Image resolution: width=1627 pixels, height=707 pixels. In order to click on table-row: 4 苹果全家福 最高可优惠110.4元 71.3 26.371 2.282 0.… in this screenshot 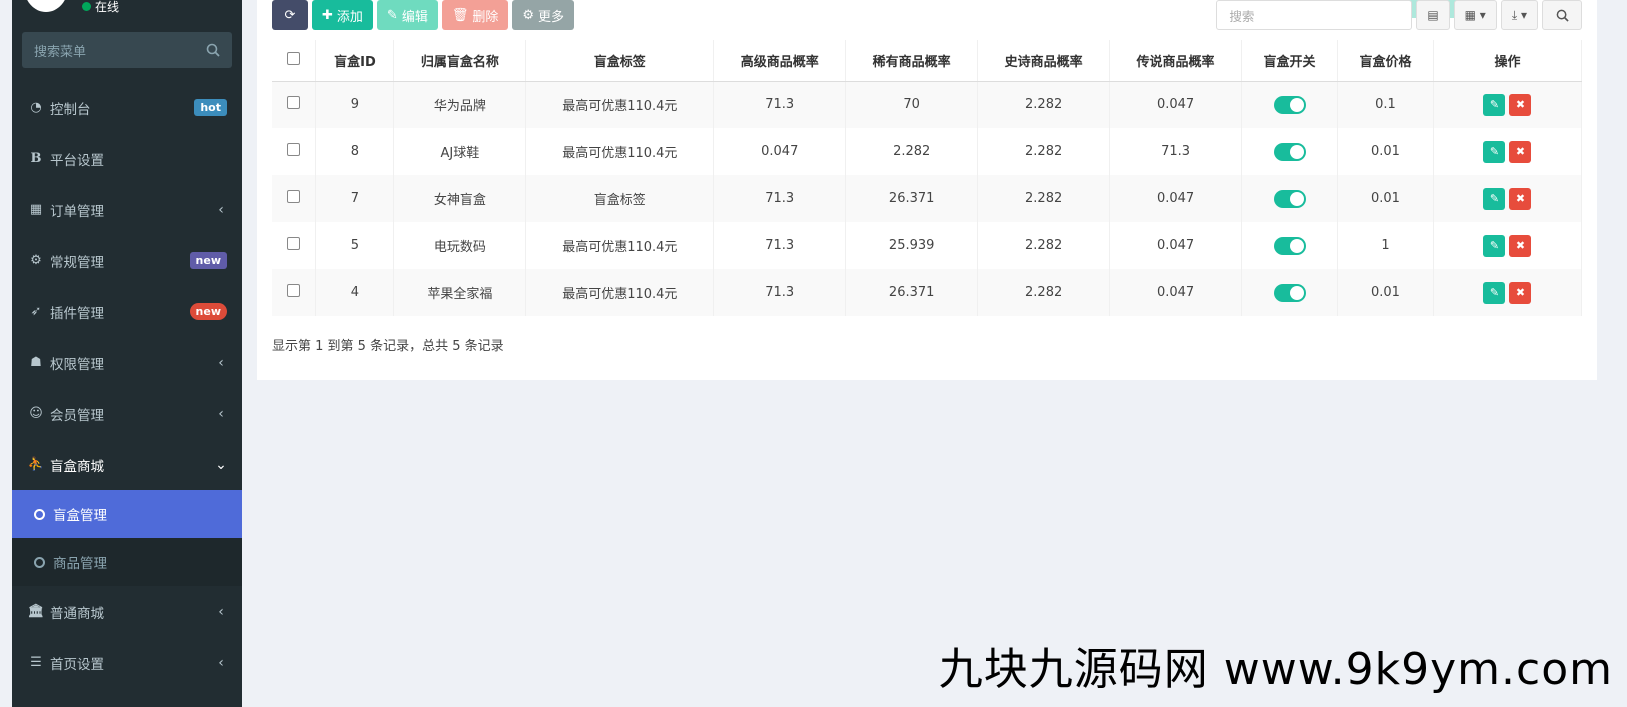, I will do `click(927, 292)`.